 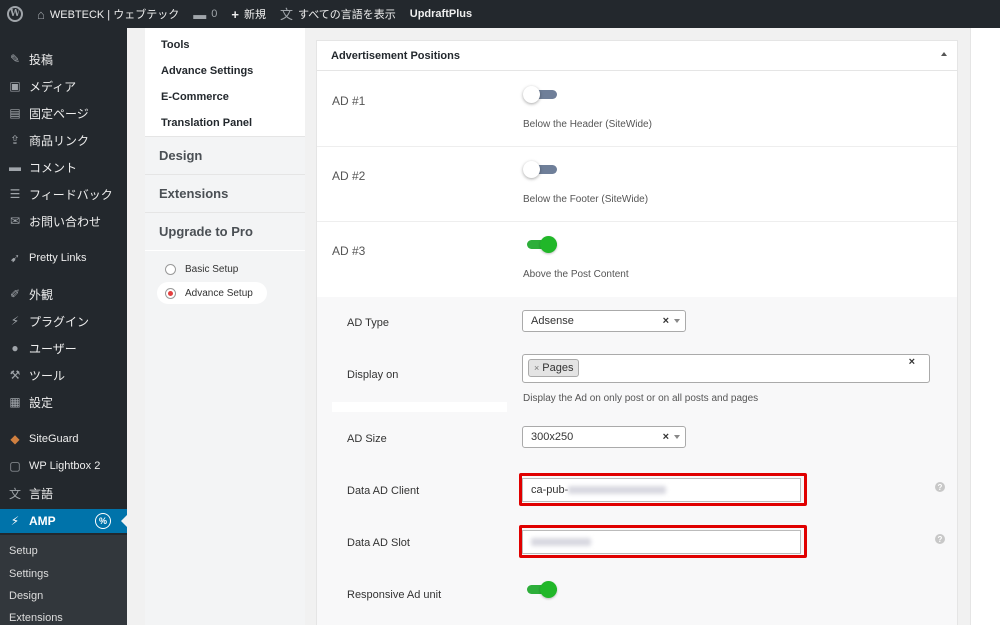 I want to click on sidebar-item-amp: ⚡ AMP %, so click(x=63, y=521).